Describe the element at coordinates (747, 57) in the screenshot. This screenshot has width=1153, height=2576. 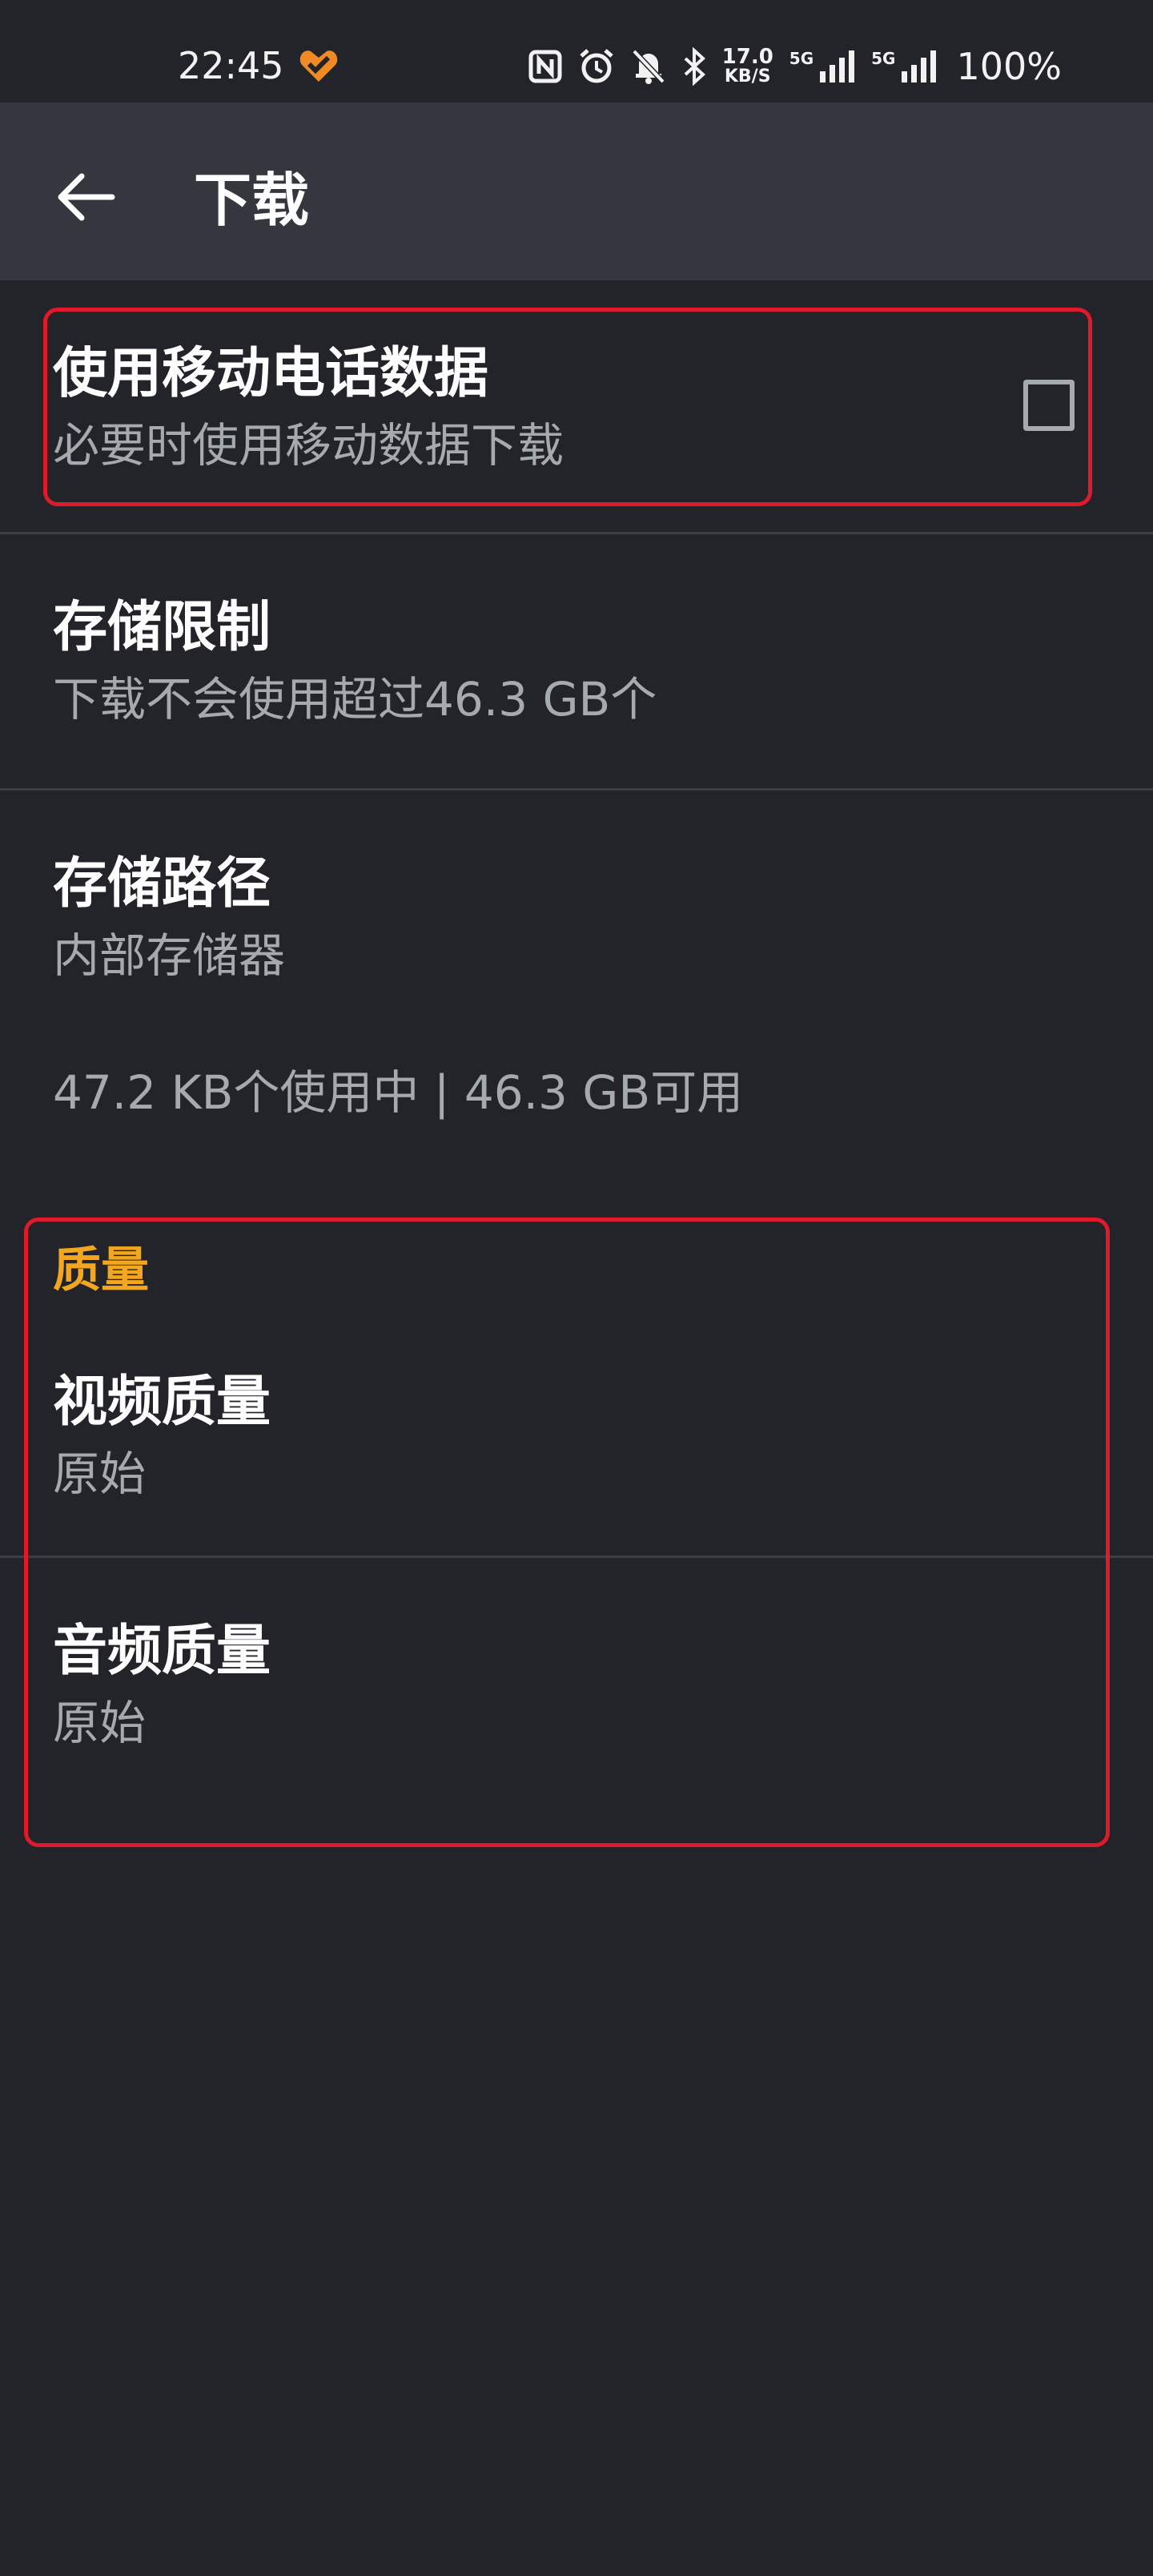
I see `network-speed-value: 17.0` at that location.